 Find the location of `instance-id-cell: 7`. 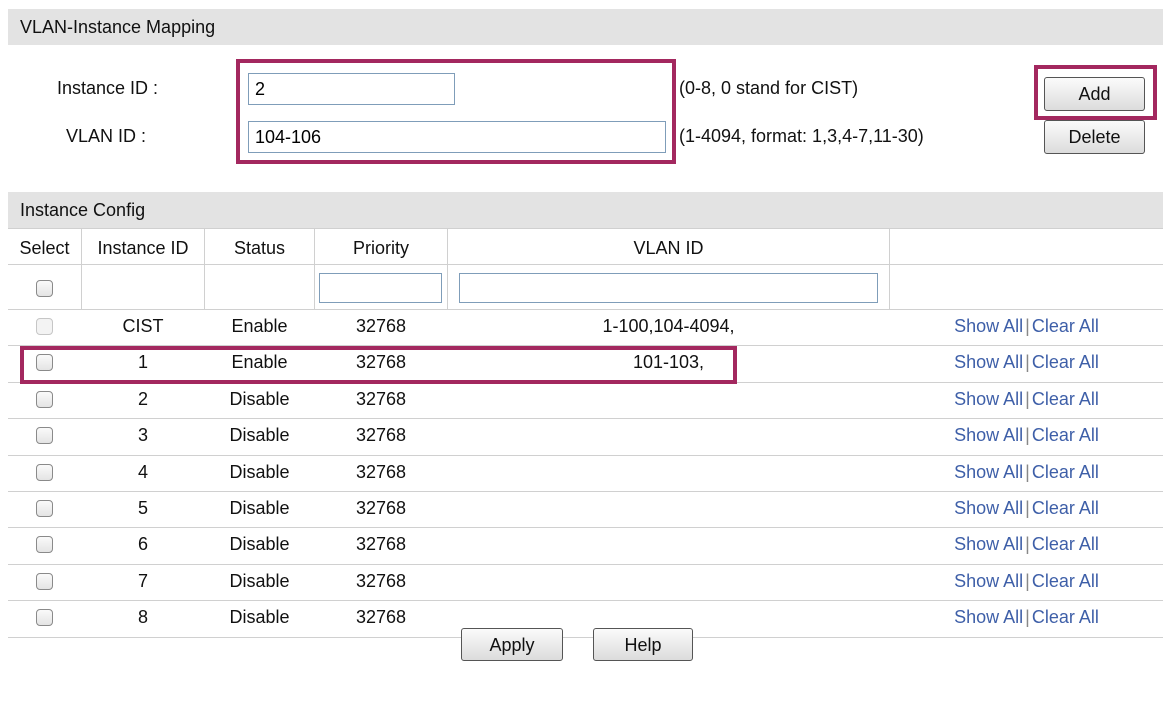

instance-id-cell: 7 is located at coordinates (142, 581).